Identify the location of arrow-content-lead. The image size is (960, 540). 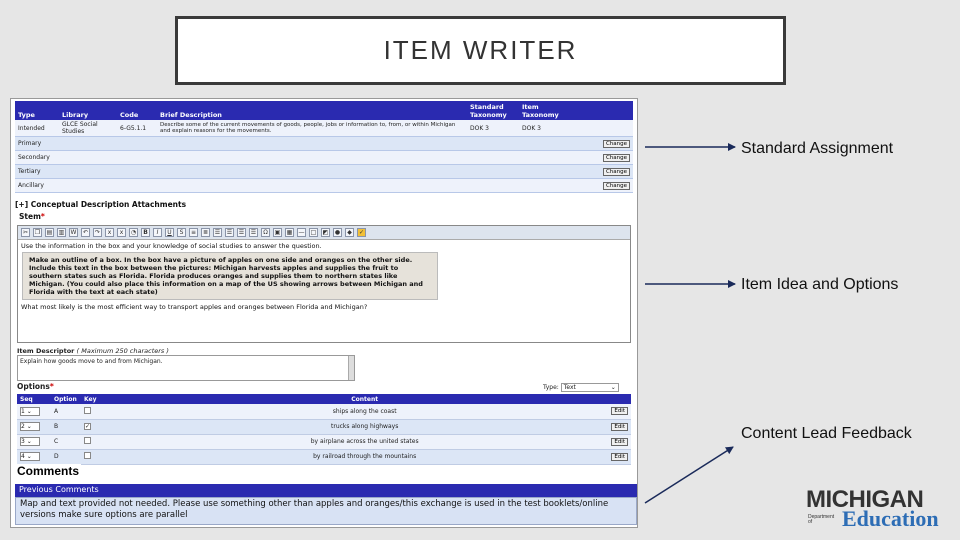
(689, 475).